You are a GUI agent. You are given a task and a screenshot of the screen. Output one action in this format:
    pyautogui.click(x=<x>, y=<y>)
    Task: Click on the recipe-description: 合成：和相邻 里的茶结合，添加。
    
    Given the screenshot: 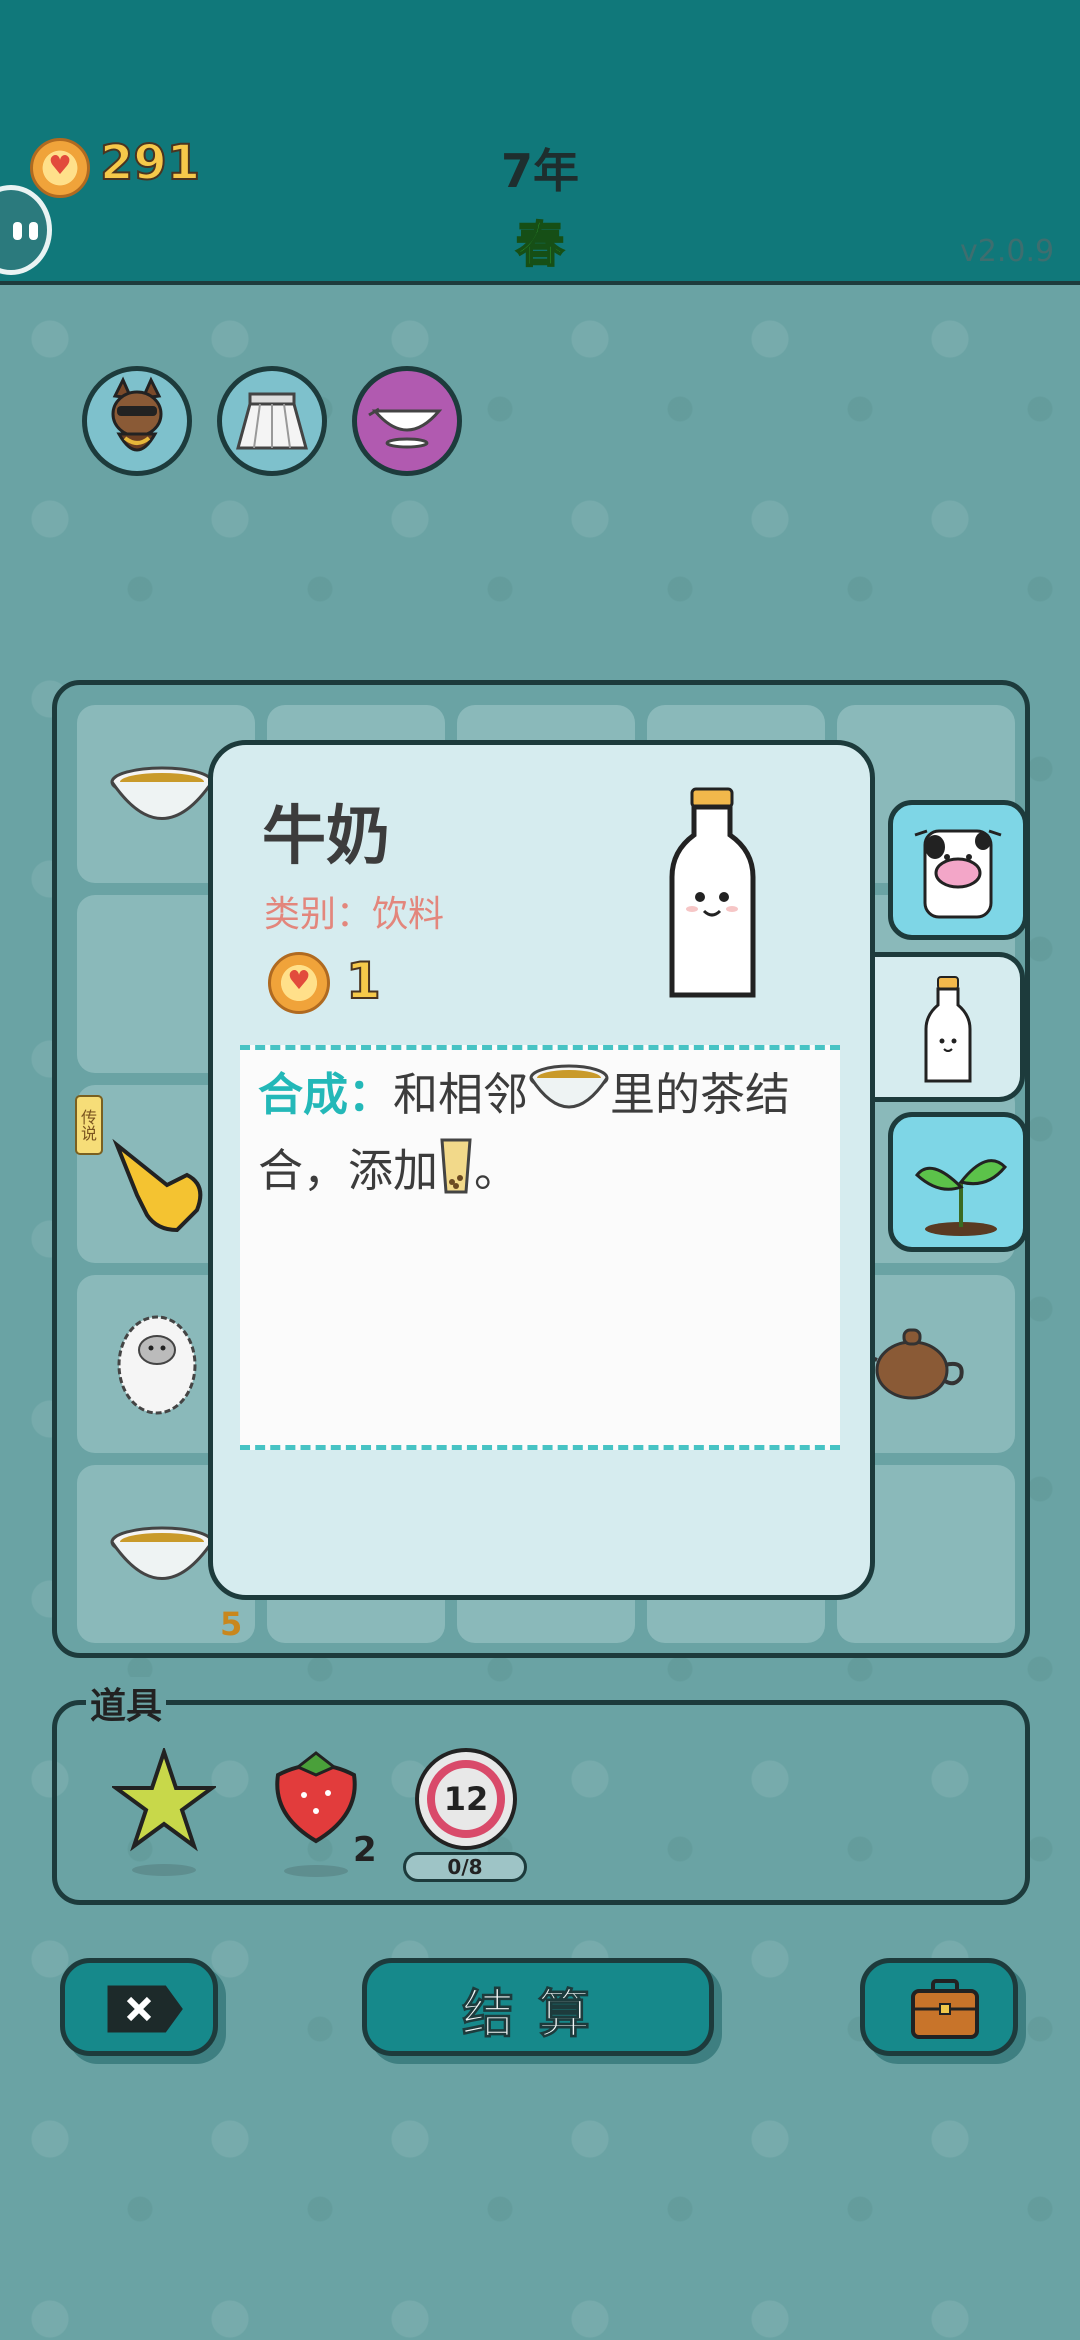 What is the action you would take?
    pyautogui.click(x=545, y=1136)
    